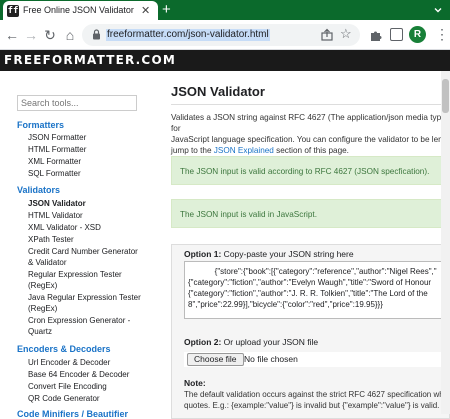 Image resolution: width=450 pixels, height=419 pixels. I want to click on nav-heading-minifiers: Code Minifiers / Beautifier, so click(72, 414).